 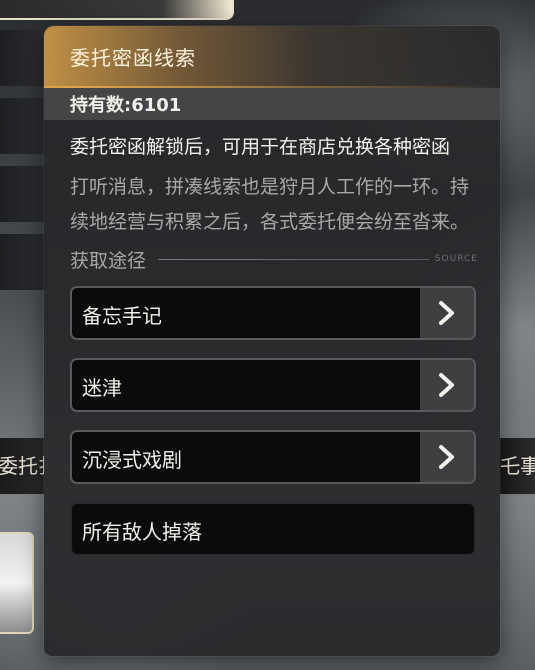 I want to click on panel-title: 委托密函线索, so click(x=133, y=58).